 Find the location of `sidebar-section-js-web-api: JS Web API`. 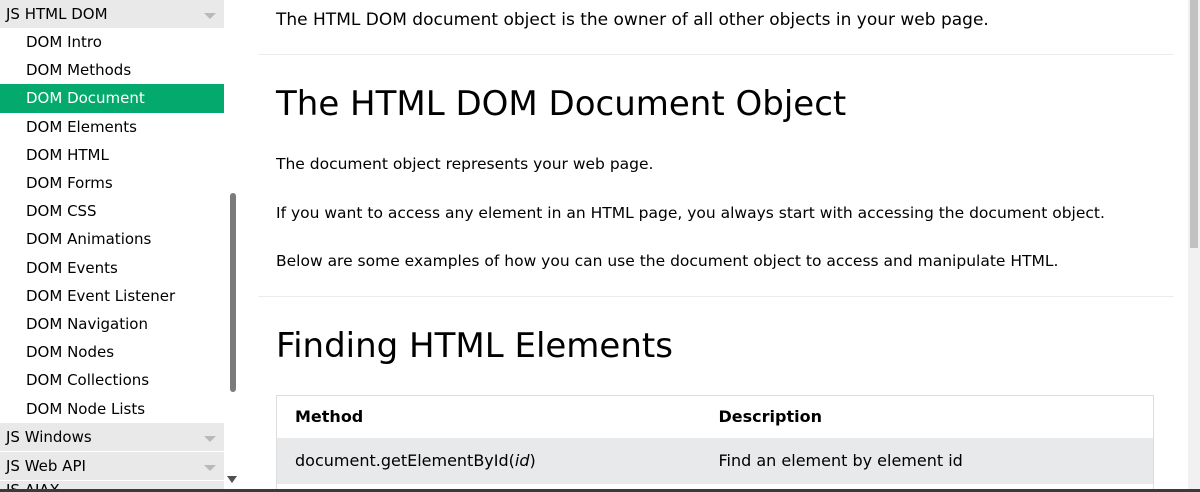

sidebar-section-js-web-api: JS Web API is located at coordinates (112, 465).